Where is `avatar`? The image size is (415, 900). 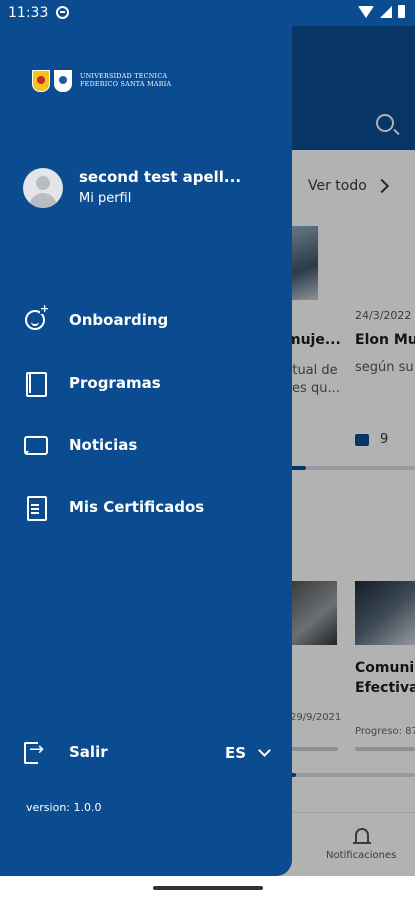
avatar is located at coordinates (43, 188).